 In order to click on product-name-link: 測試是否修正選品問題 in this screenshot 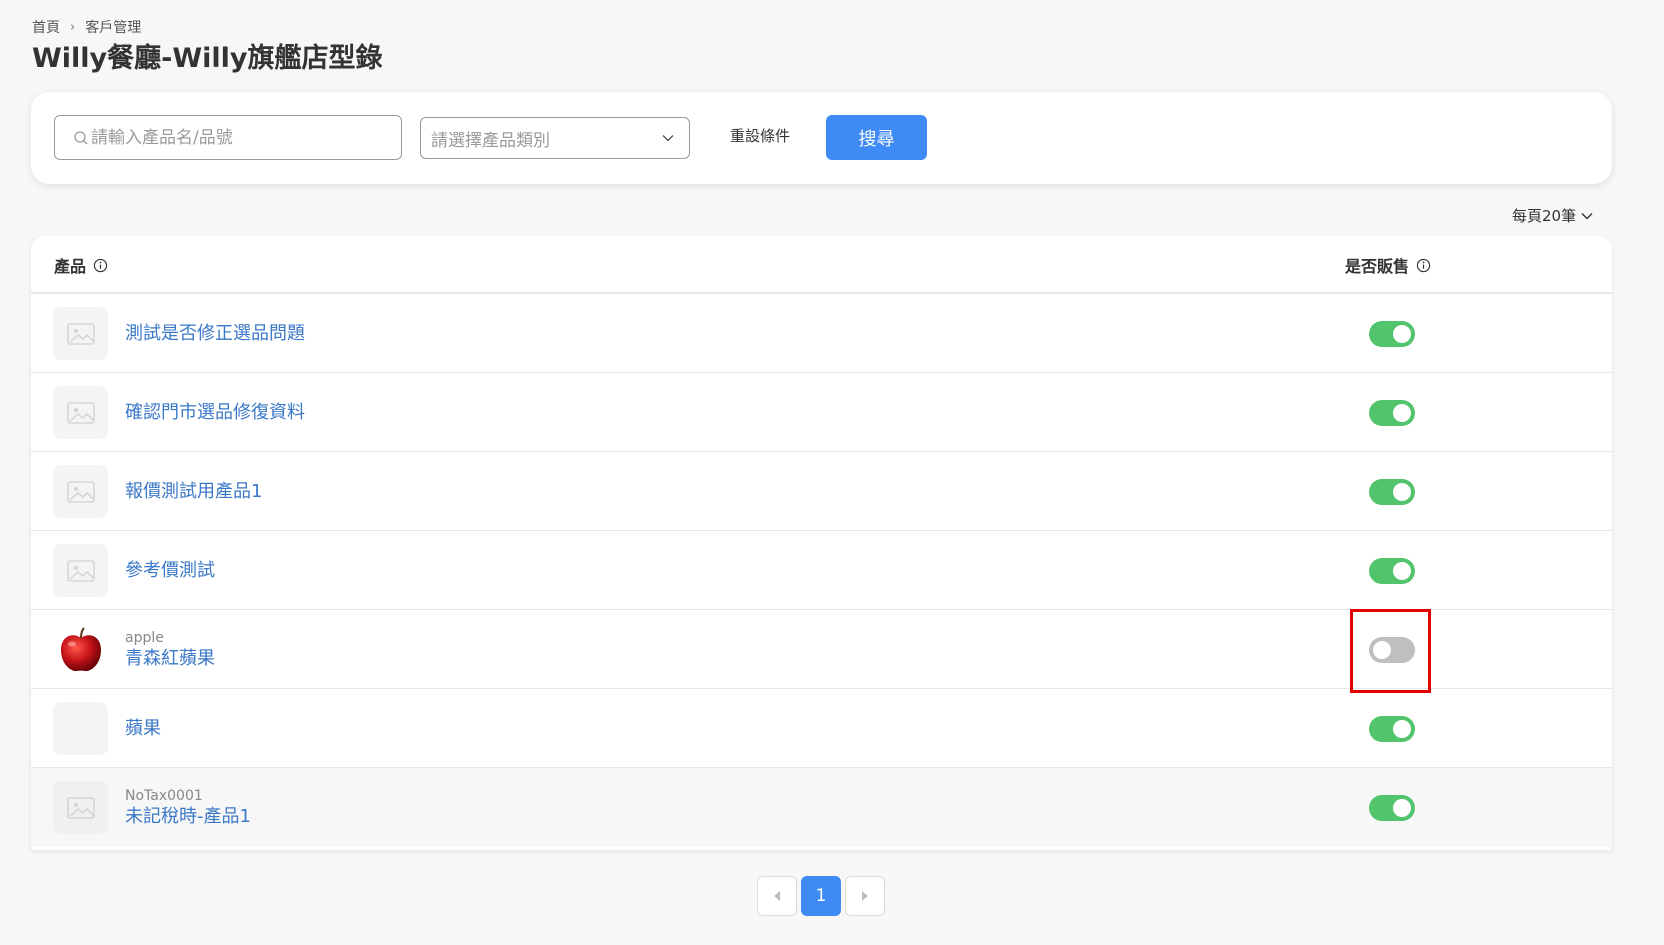, I will do `click(215, 334)`.